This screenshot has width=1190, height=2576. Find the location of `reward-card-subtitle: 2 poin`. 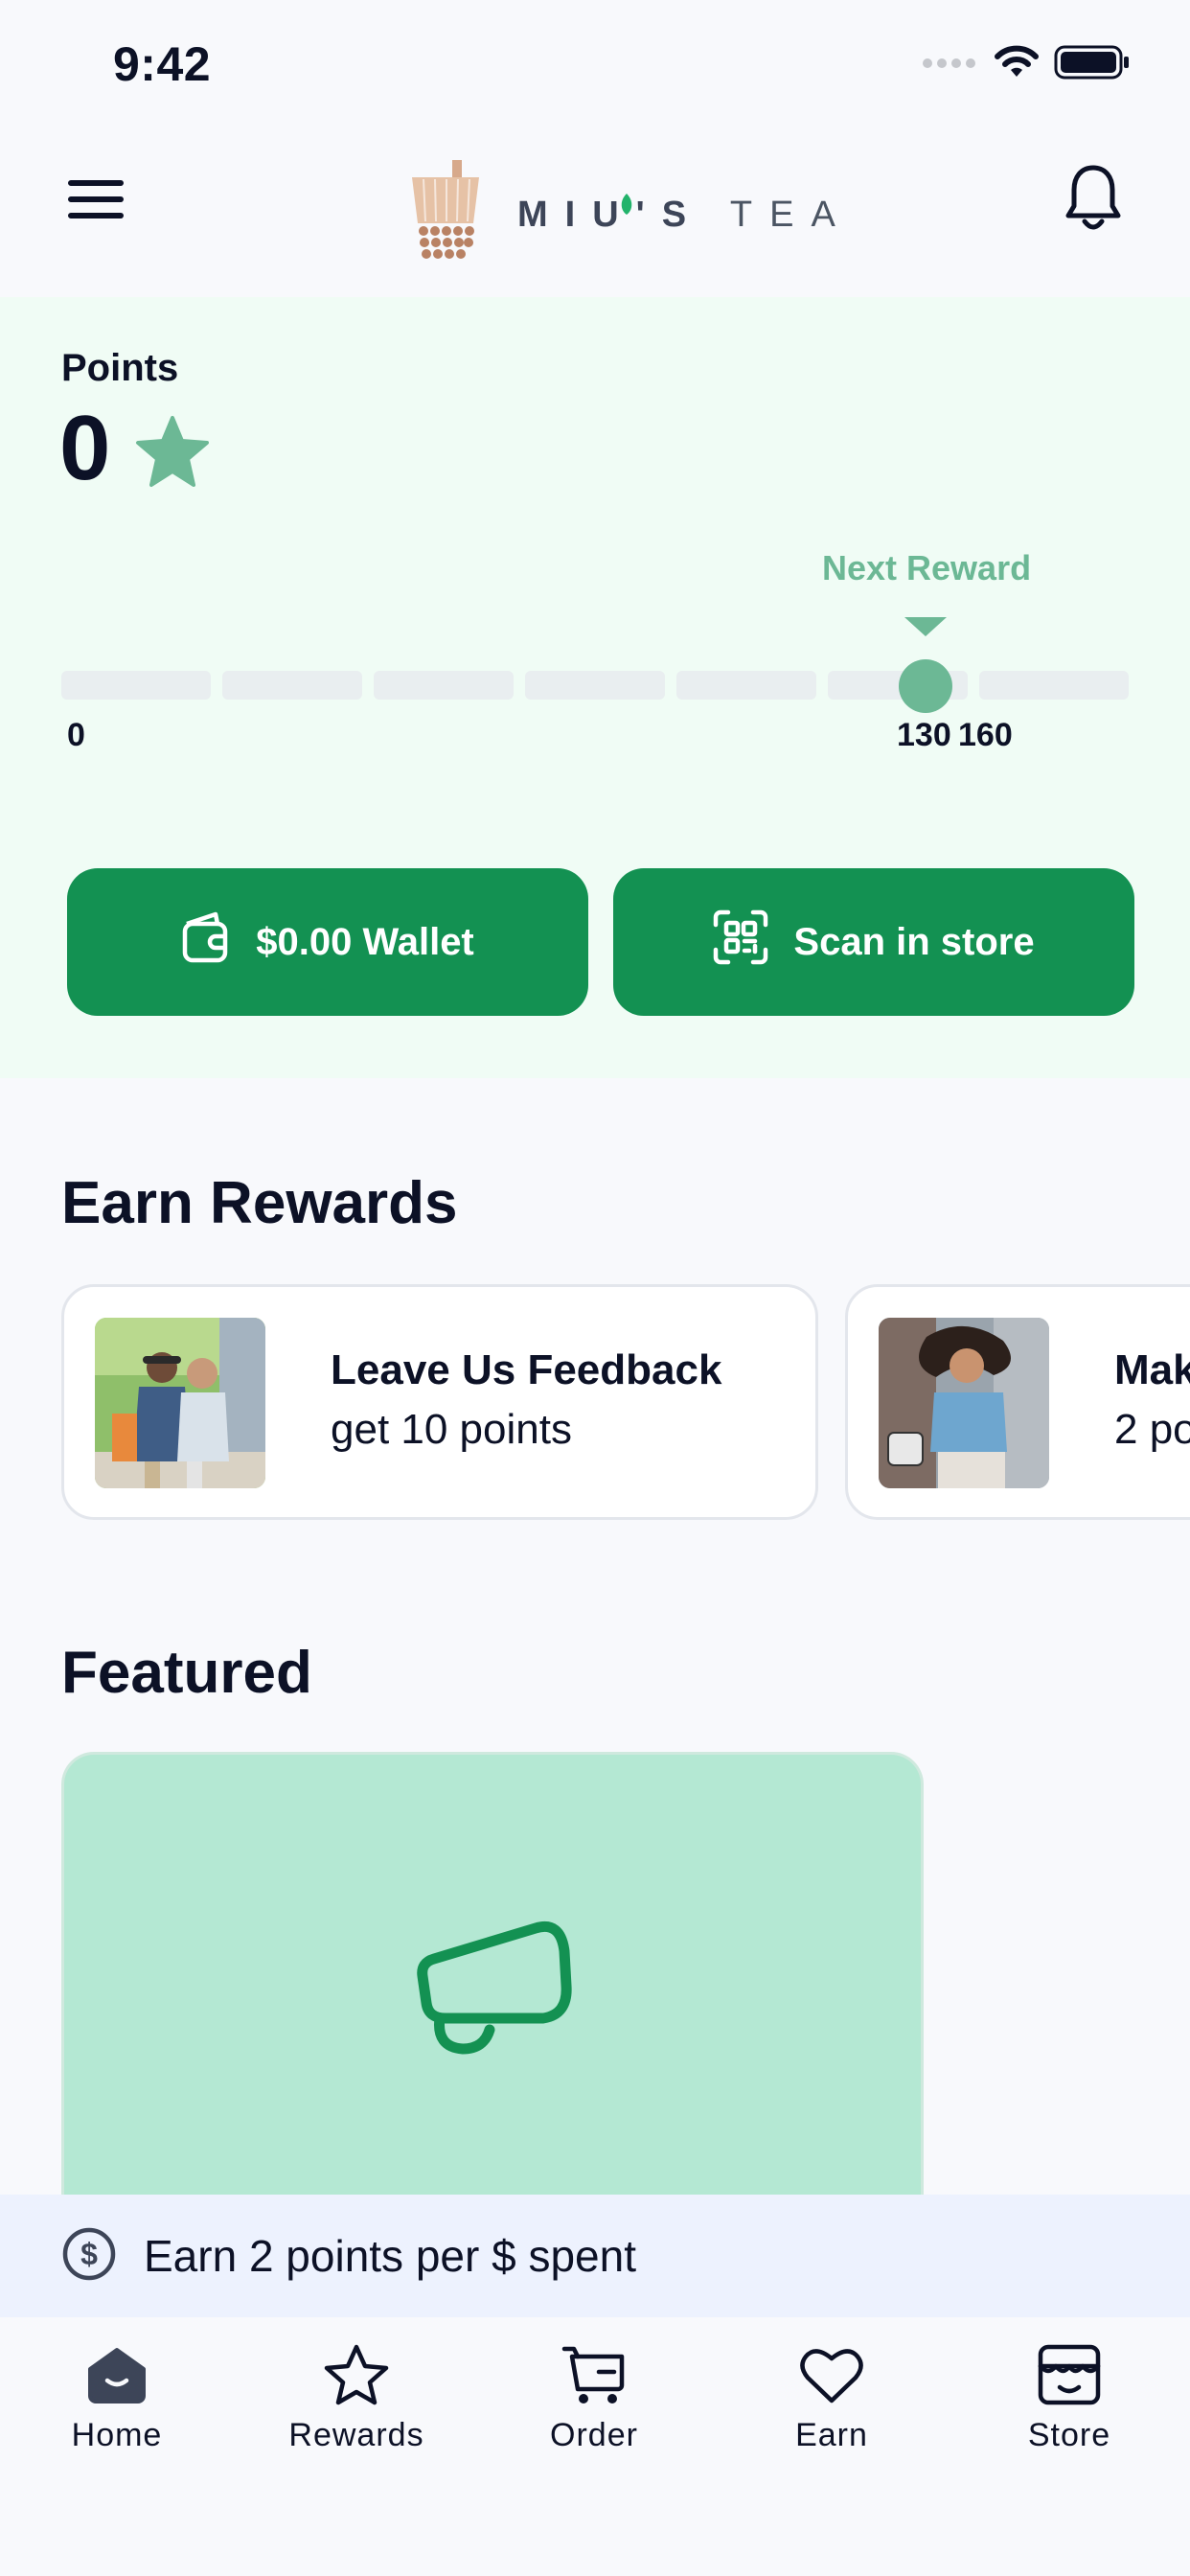

reward-card-subtitle: 2 poin is located at coordinates (1152, 1429).